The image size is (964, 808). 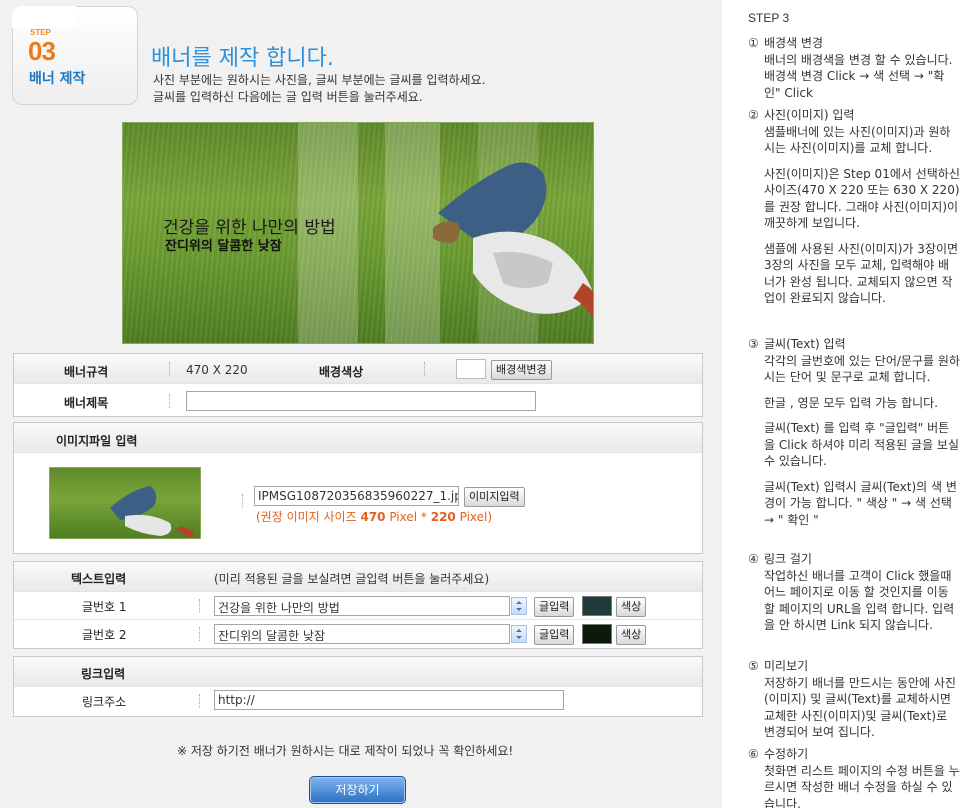 What do you see at coordinates (319, 80) in the screenshot?
I see `page-description-line: 사진 부분에는 원하시는 사진을, 글씨 부분에는 글씨를 입력하세요.` at bounding box center [319, 80].